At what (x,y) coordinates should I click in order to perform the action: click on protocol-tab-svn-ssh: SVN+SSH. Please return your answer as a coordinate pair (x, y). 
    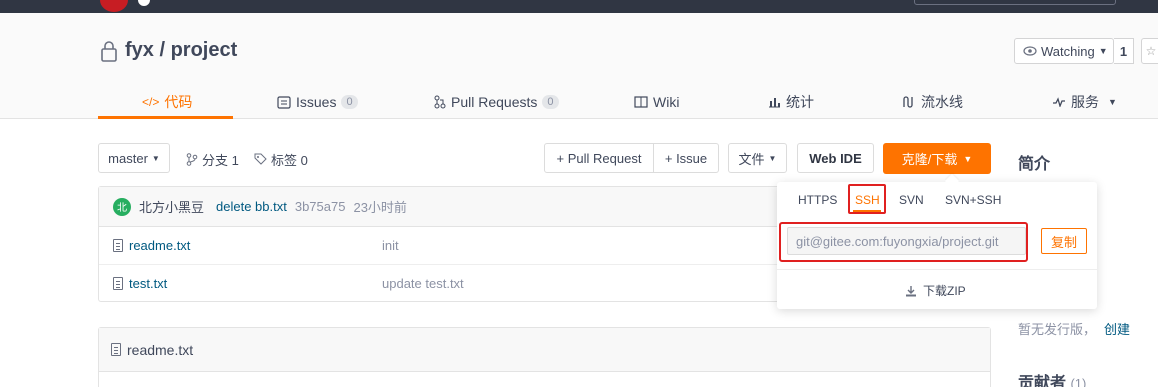
    Looking at the image, I should click on (973, 200).